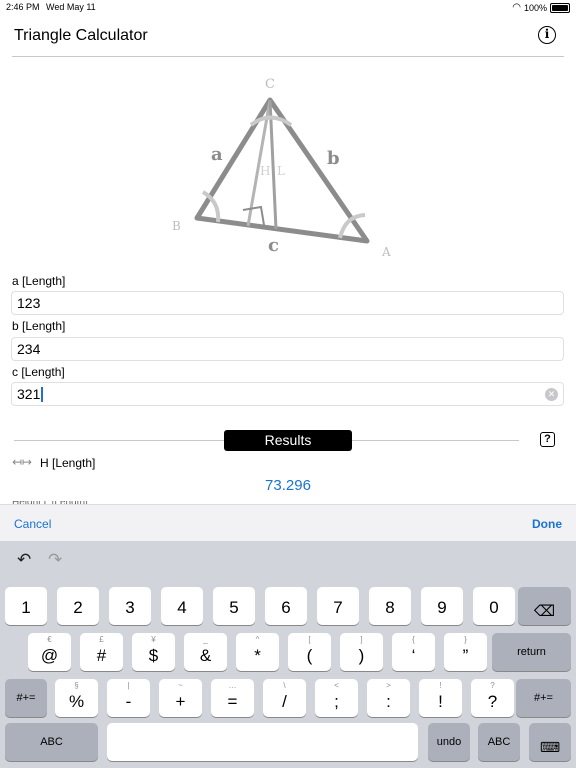 Image resolution: width=576 pixels, height=768 pixels. What do you see at coordinates (531, 652) in the screenshot?
I see `return-key: return` at bounding box center [531, 652].